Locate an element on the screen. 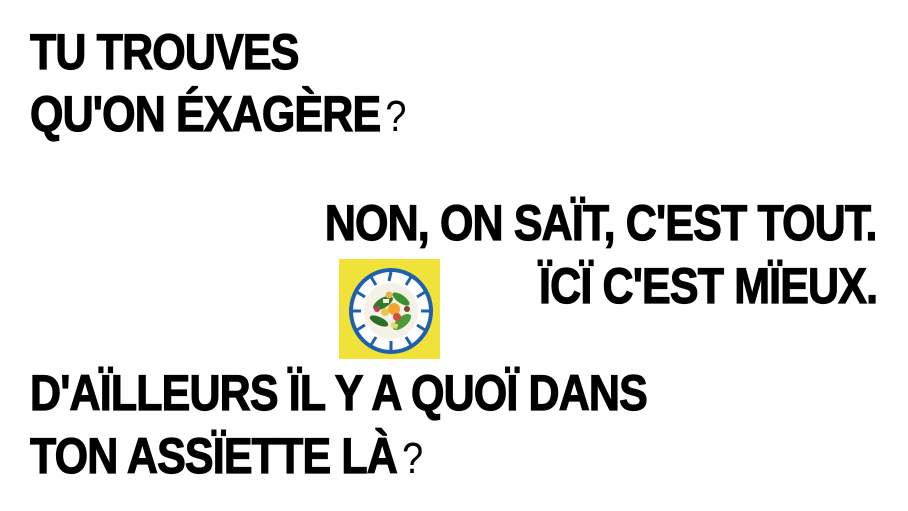  headline-line-3-text: NON, ON SAÏT, C'EST TOUT. is located at coordinates (602, 222).